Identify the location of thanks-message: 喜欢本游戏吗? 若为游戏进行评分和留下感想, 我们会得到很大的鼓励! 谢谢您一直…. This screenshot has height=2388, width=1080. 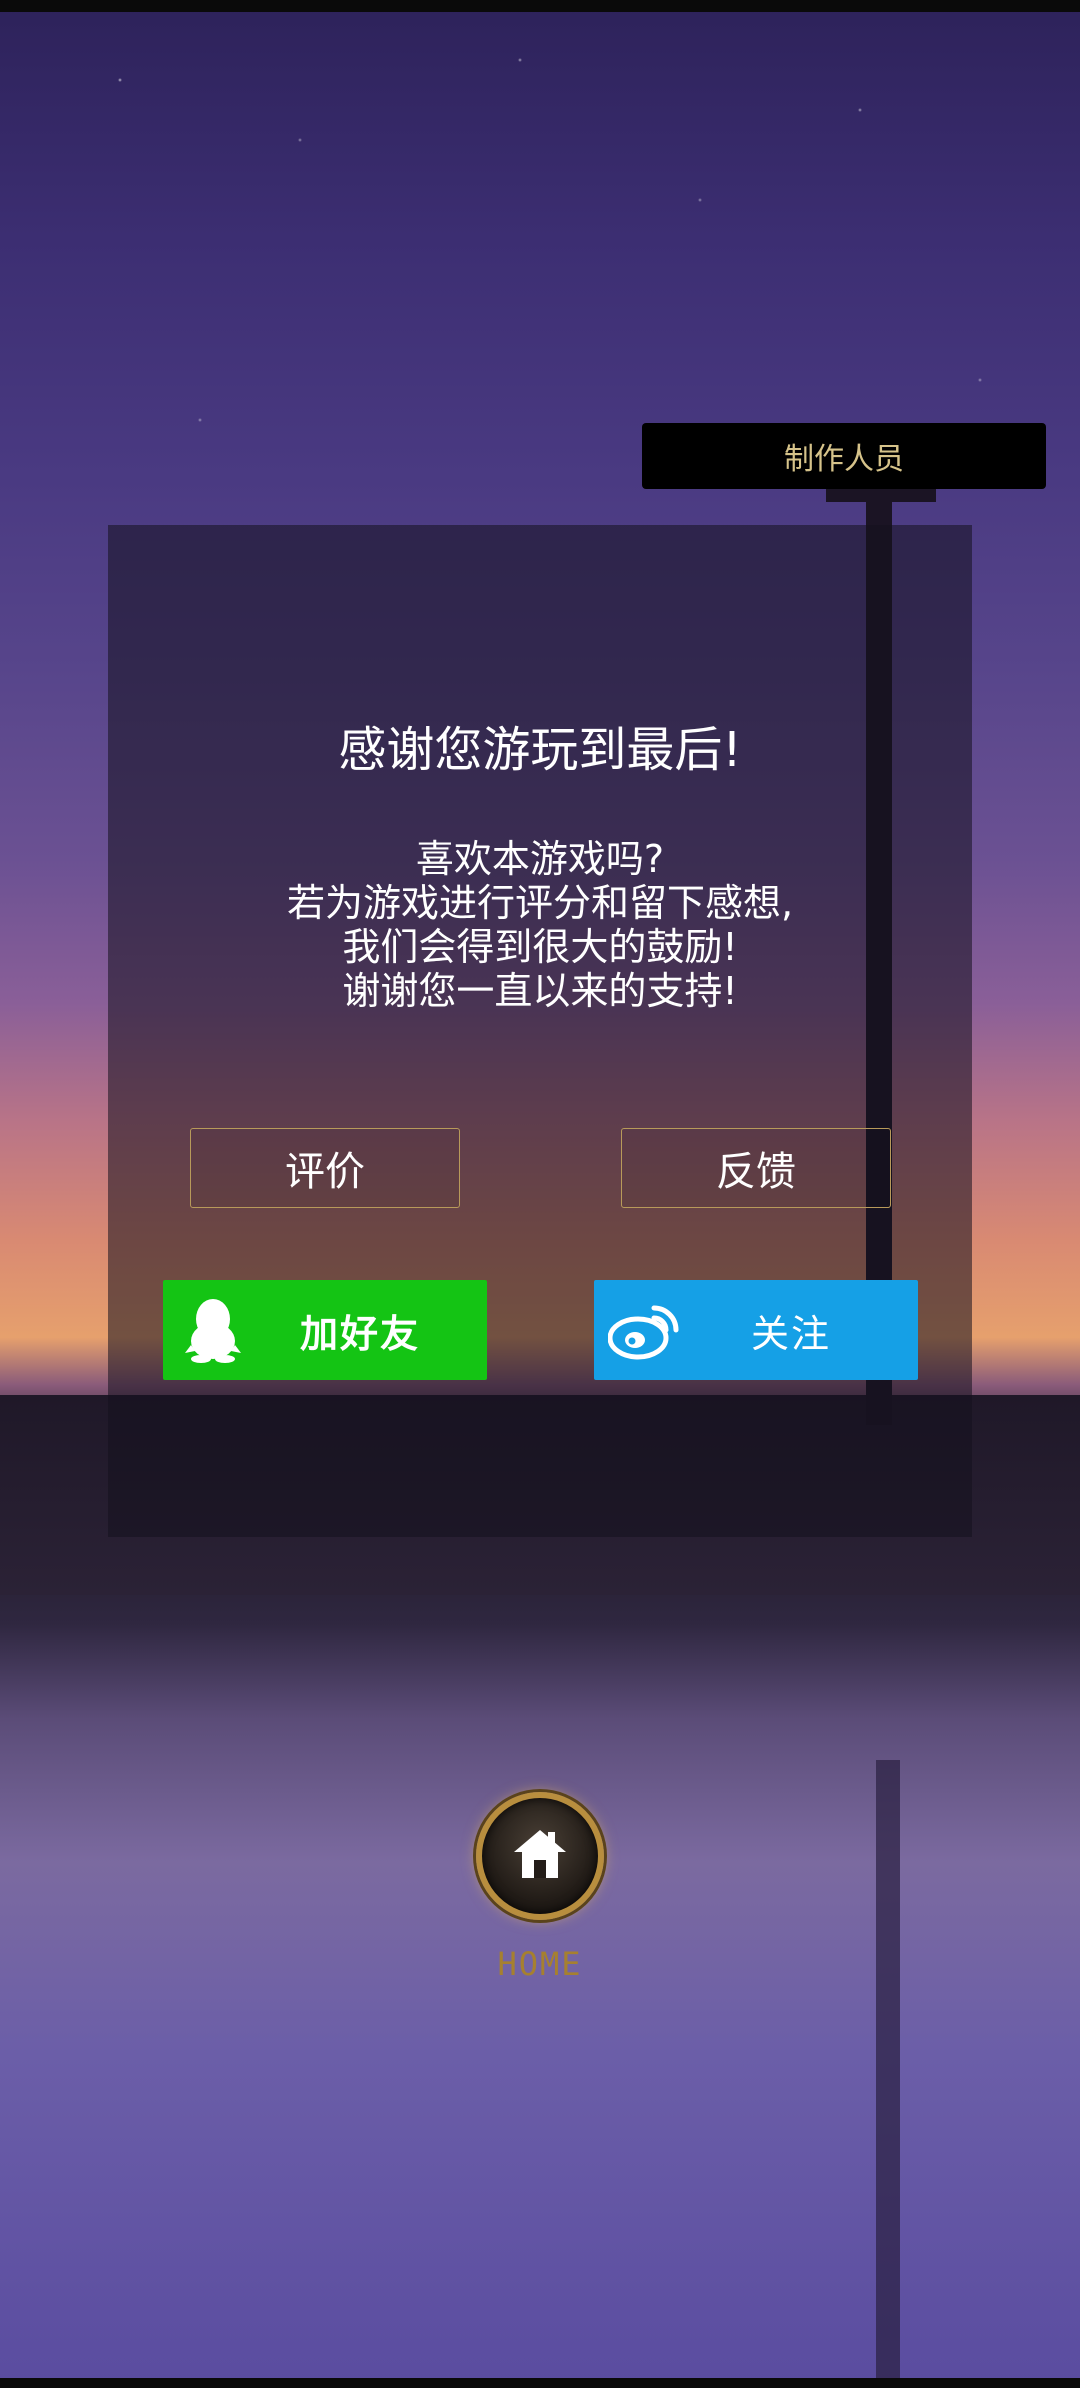
(540, 925).